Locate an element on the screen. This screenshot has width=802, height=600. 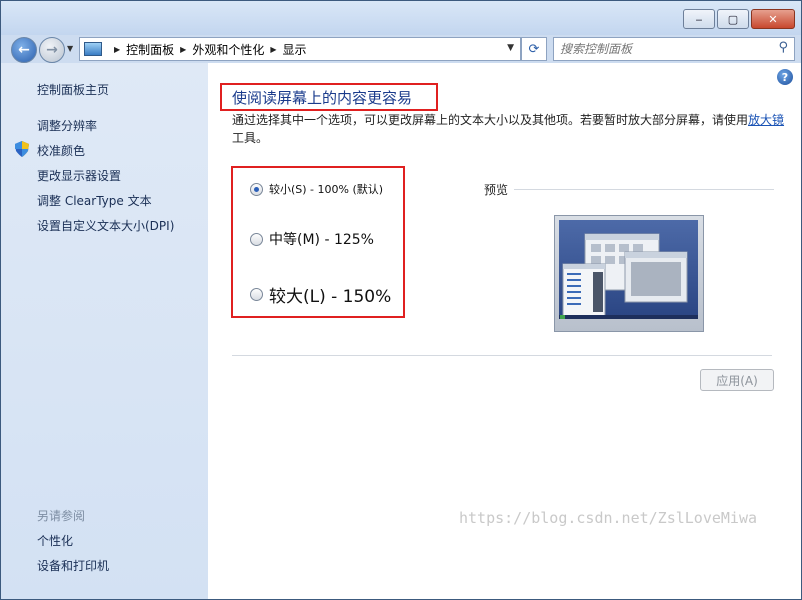
option-smaller-label: 较小(S) - 100% (默认) is located at coordinates (326, 189).